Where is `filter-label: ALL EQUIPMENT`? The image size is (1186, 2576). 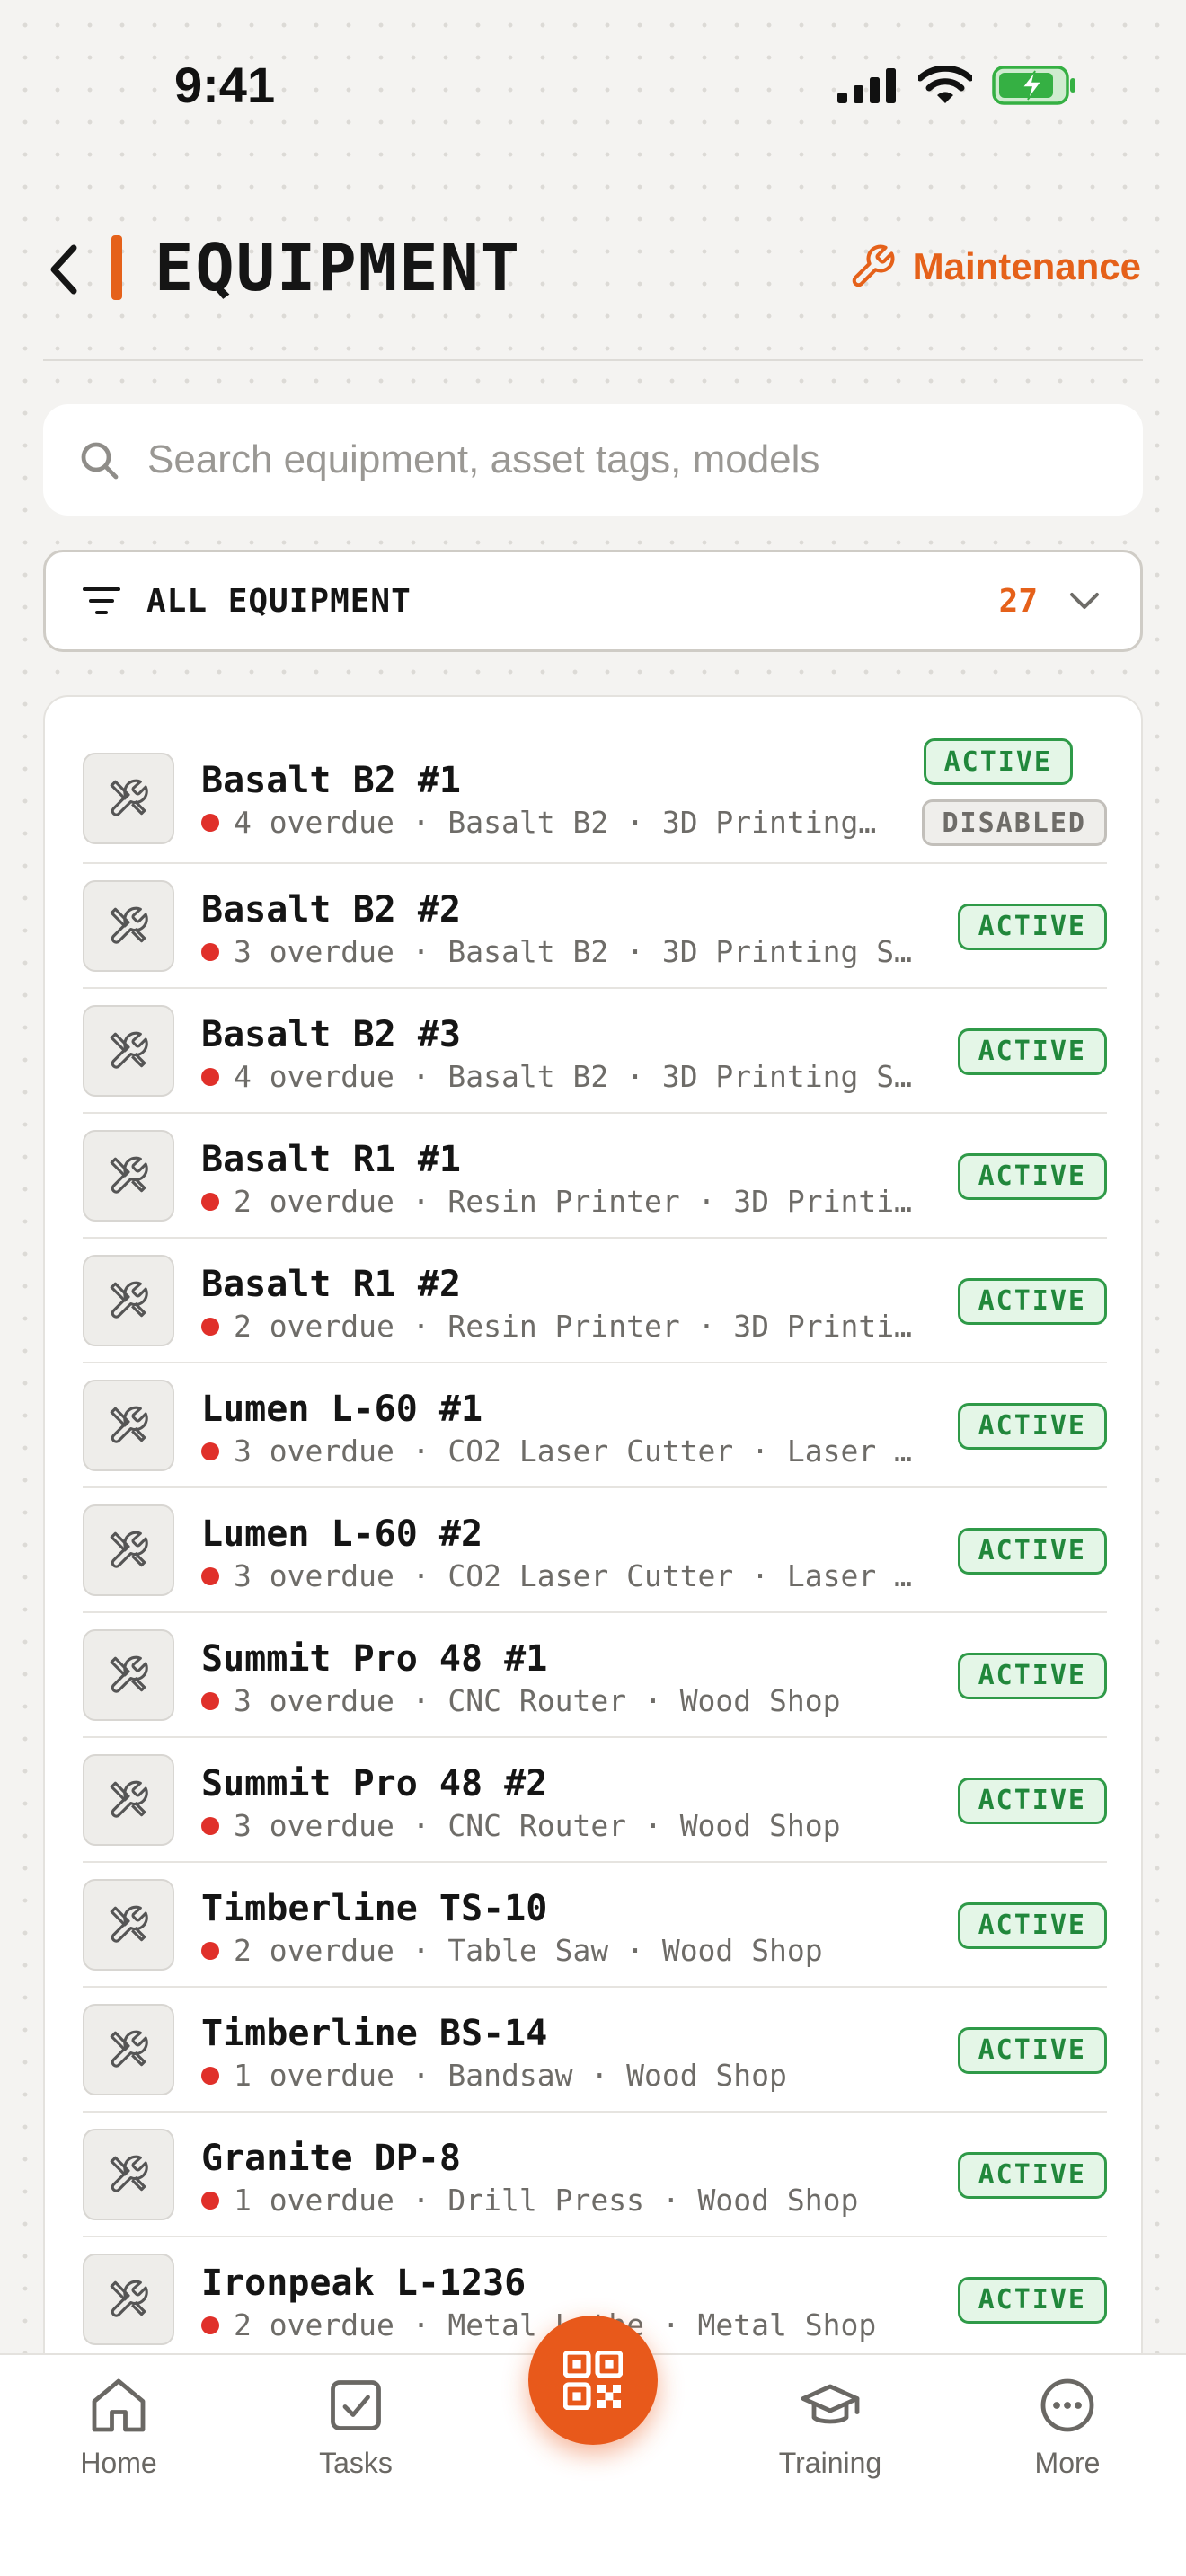
filter-label: ALL EQUIPMENT is located at coordinates (279, 601).